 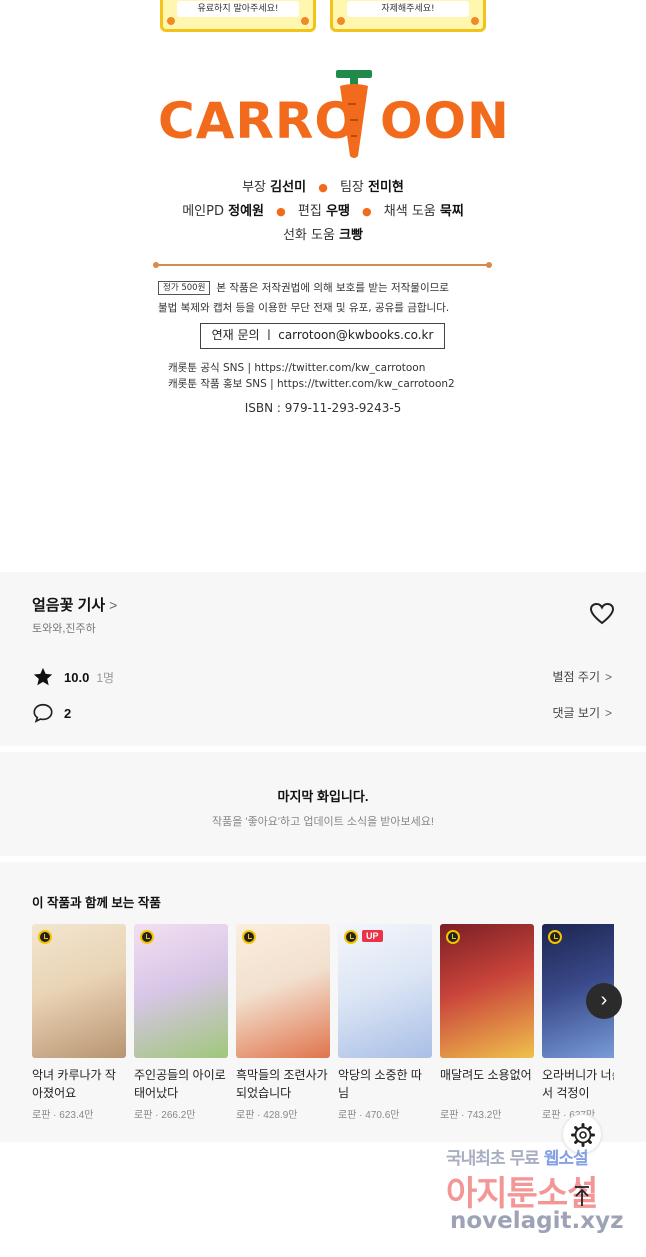 What do you see at coordinates (576, 713) in the screenshot?
I see `view-comments-label: 댓글 보기` at bounding box center [576, 713].